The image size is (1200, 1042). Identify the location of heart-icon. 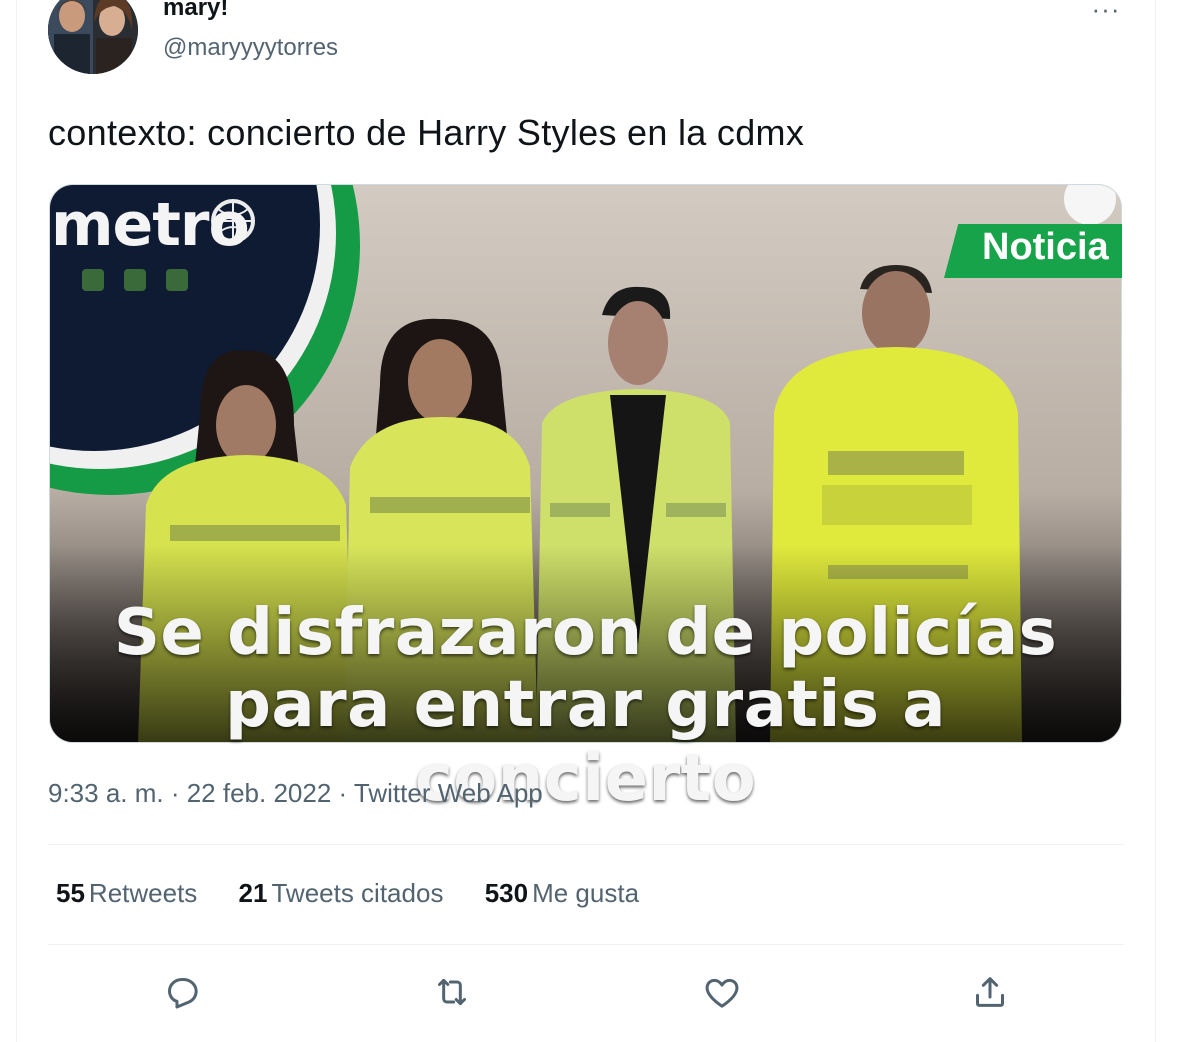
(722, 993).